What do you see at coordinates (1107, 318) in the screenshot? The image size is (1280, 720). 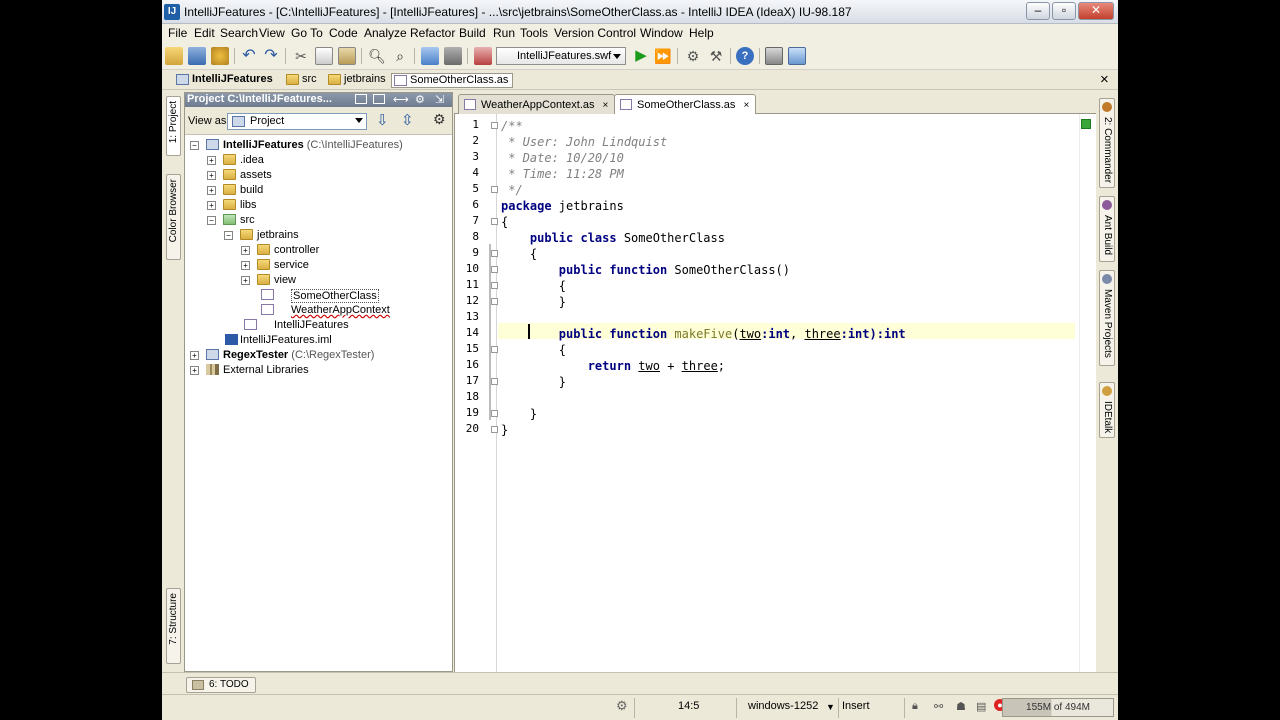 I see `tab-maven-projects: Maven Projects` at bounding box center [1107, 318].